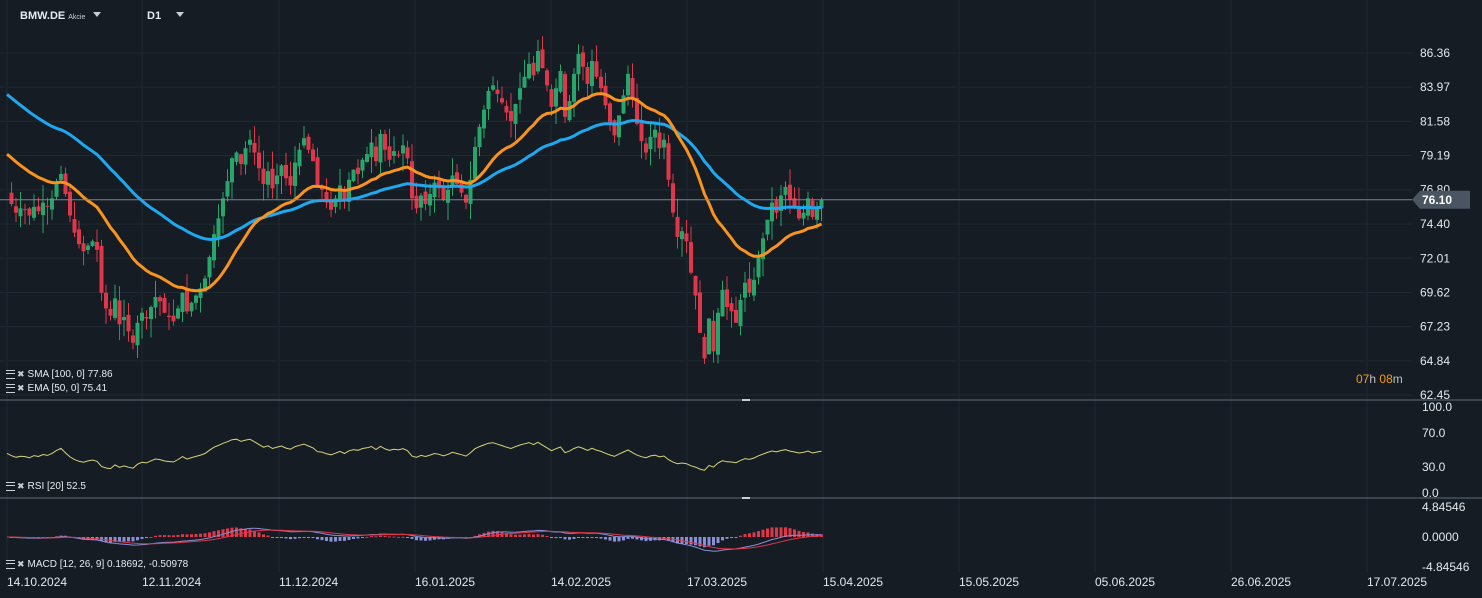 This screenshot has height=598, width=1482. I want to click on rsi-legend: ✖ RSI [20] 52.5, so click(46, 486).